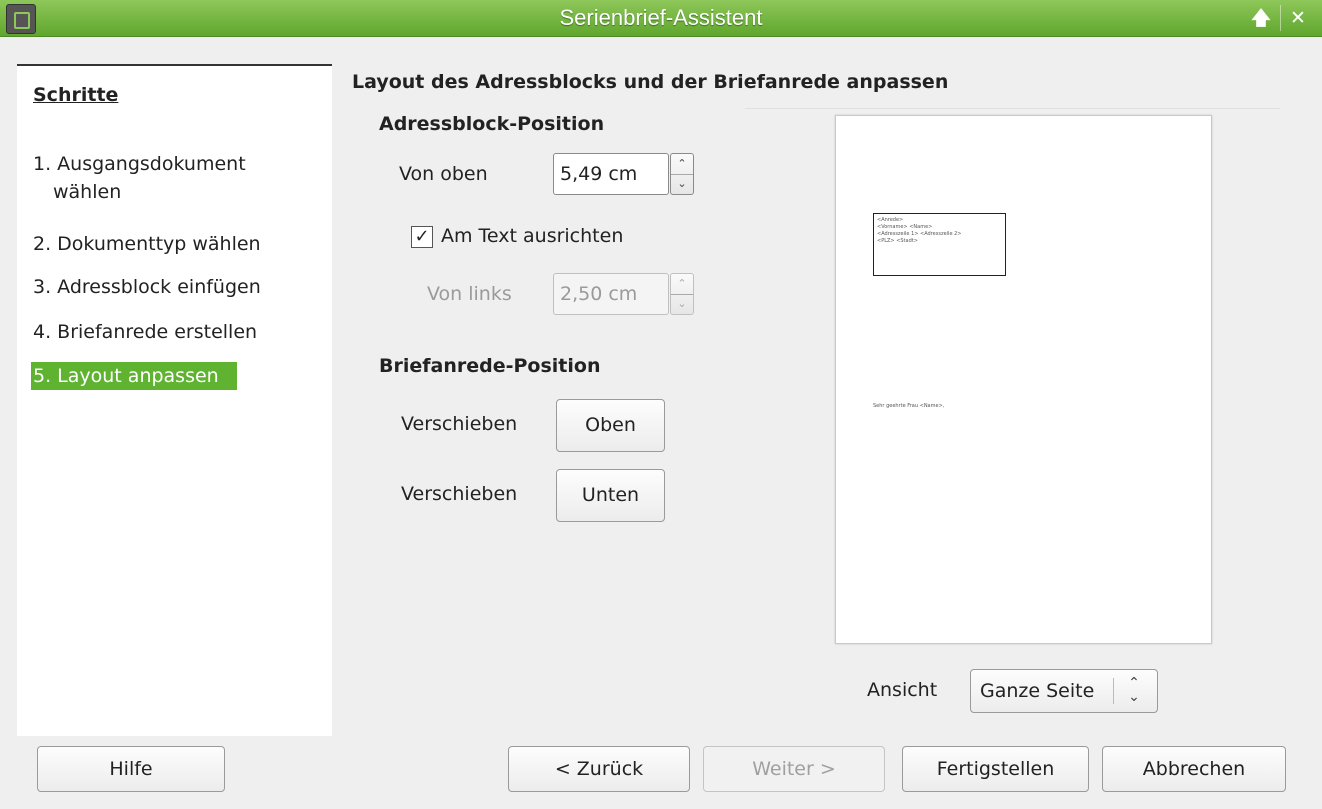 The image size is (1322, 809). What do you see at coordinates (139, 164) in the screenshot?
I see `step-item-1-line1: 1. Ausgangsdokument` at bounding box center [139, 164].